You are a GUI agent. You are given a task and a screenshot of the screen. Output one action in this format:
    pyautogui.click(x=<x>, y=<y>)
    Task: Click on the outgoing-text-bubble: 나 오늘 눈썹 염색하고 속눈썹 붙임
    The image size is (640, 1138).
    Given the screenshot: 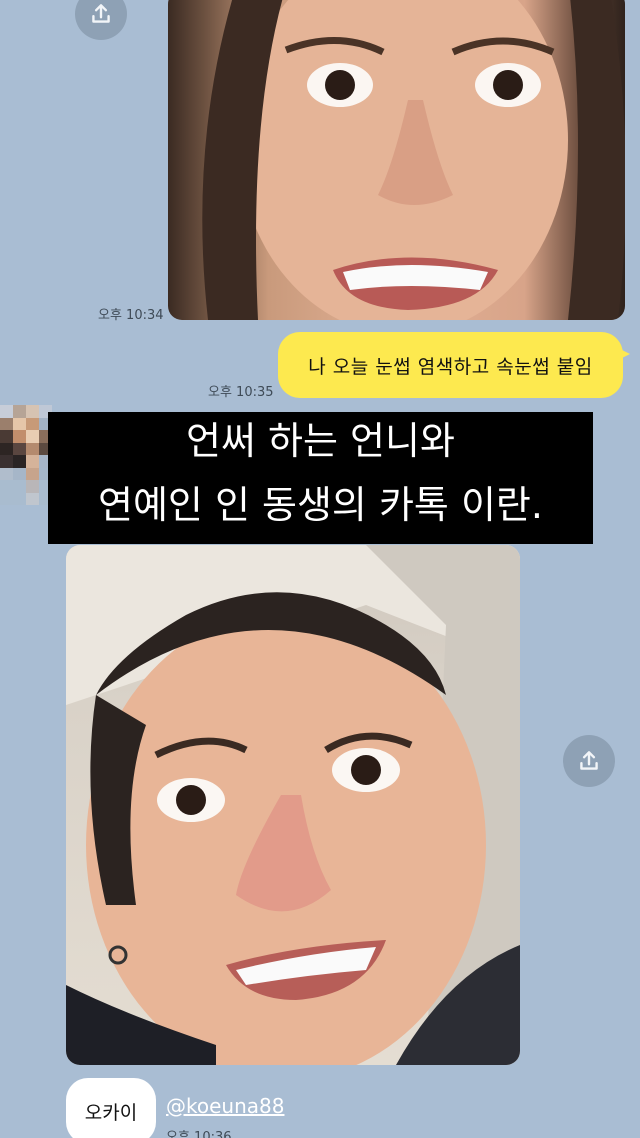 What is the action you would take?
    pyautogui.click(x=454, y=365)
    